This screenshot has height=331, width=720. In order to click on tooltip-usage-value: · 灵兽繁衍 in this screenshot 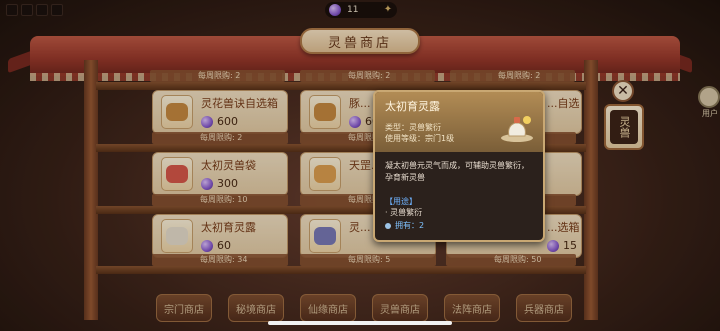, I will do `click(404, 212)`.